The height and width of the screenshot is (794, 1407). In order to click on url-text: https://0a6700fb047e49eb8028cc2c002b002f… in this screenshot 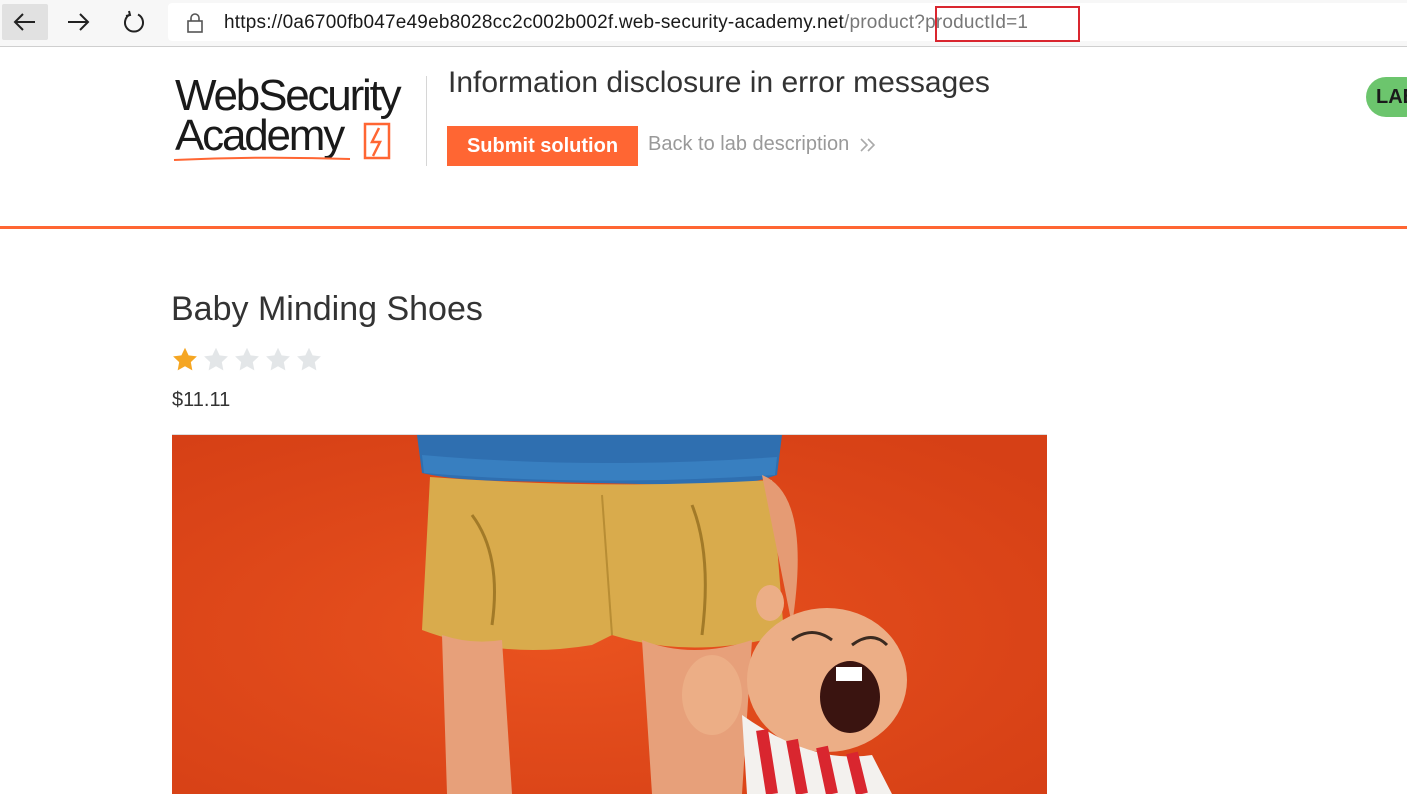, I will do `click(626, 23)`.